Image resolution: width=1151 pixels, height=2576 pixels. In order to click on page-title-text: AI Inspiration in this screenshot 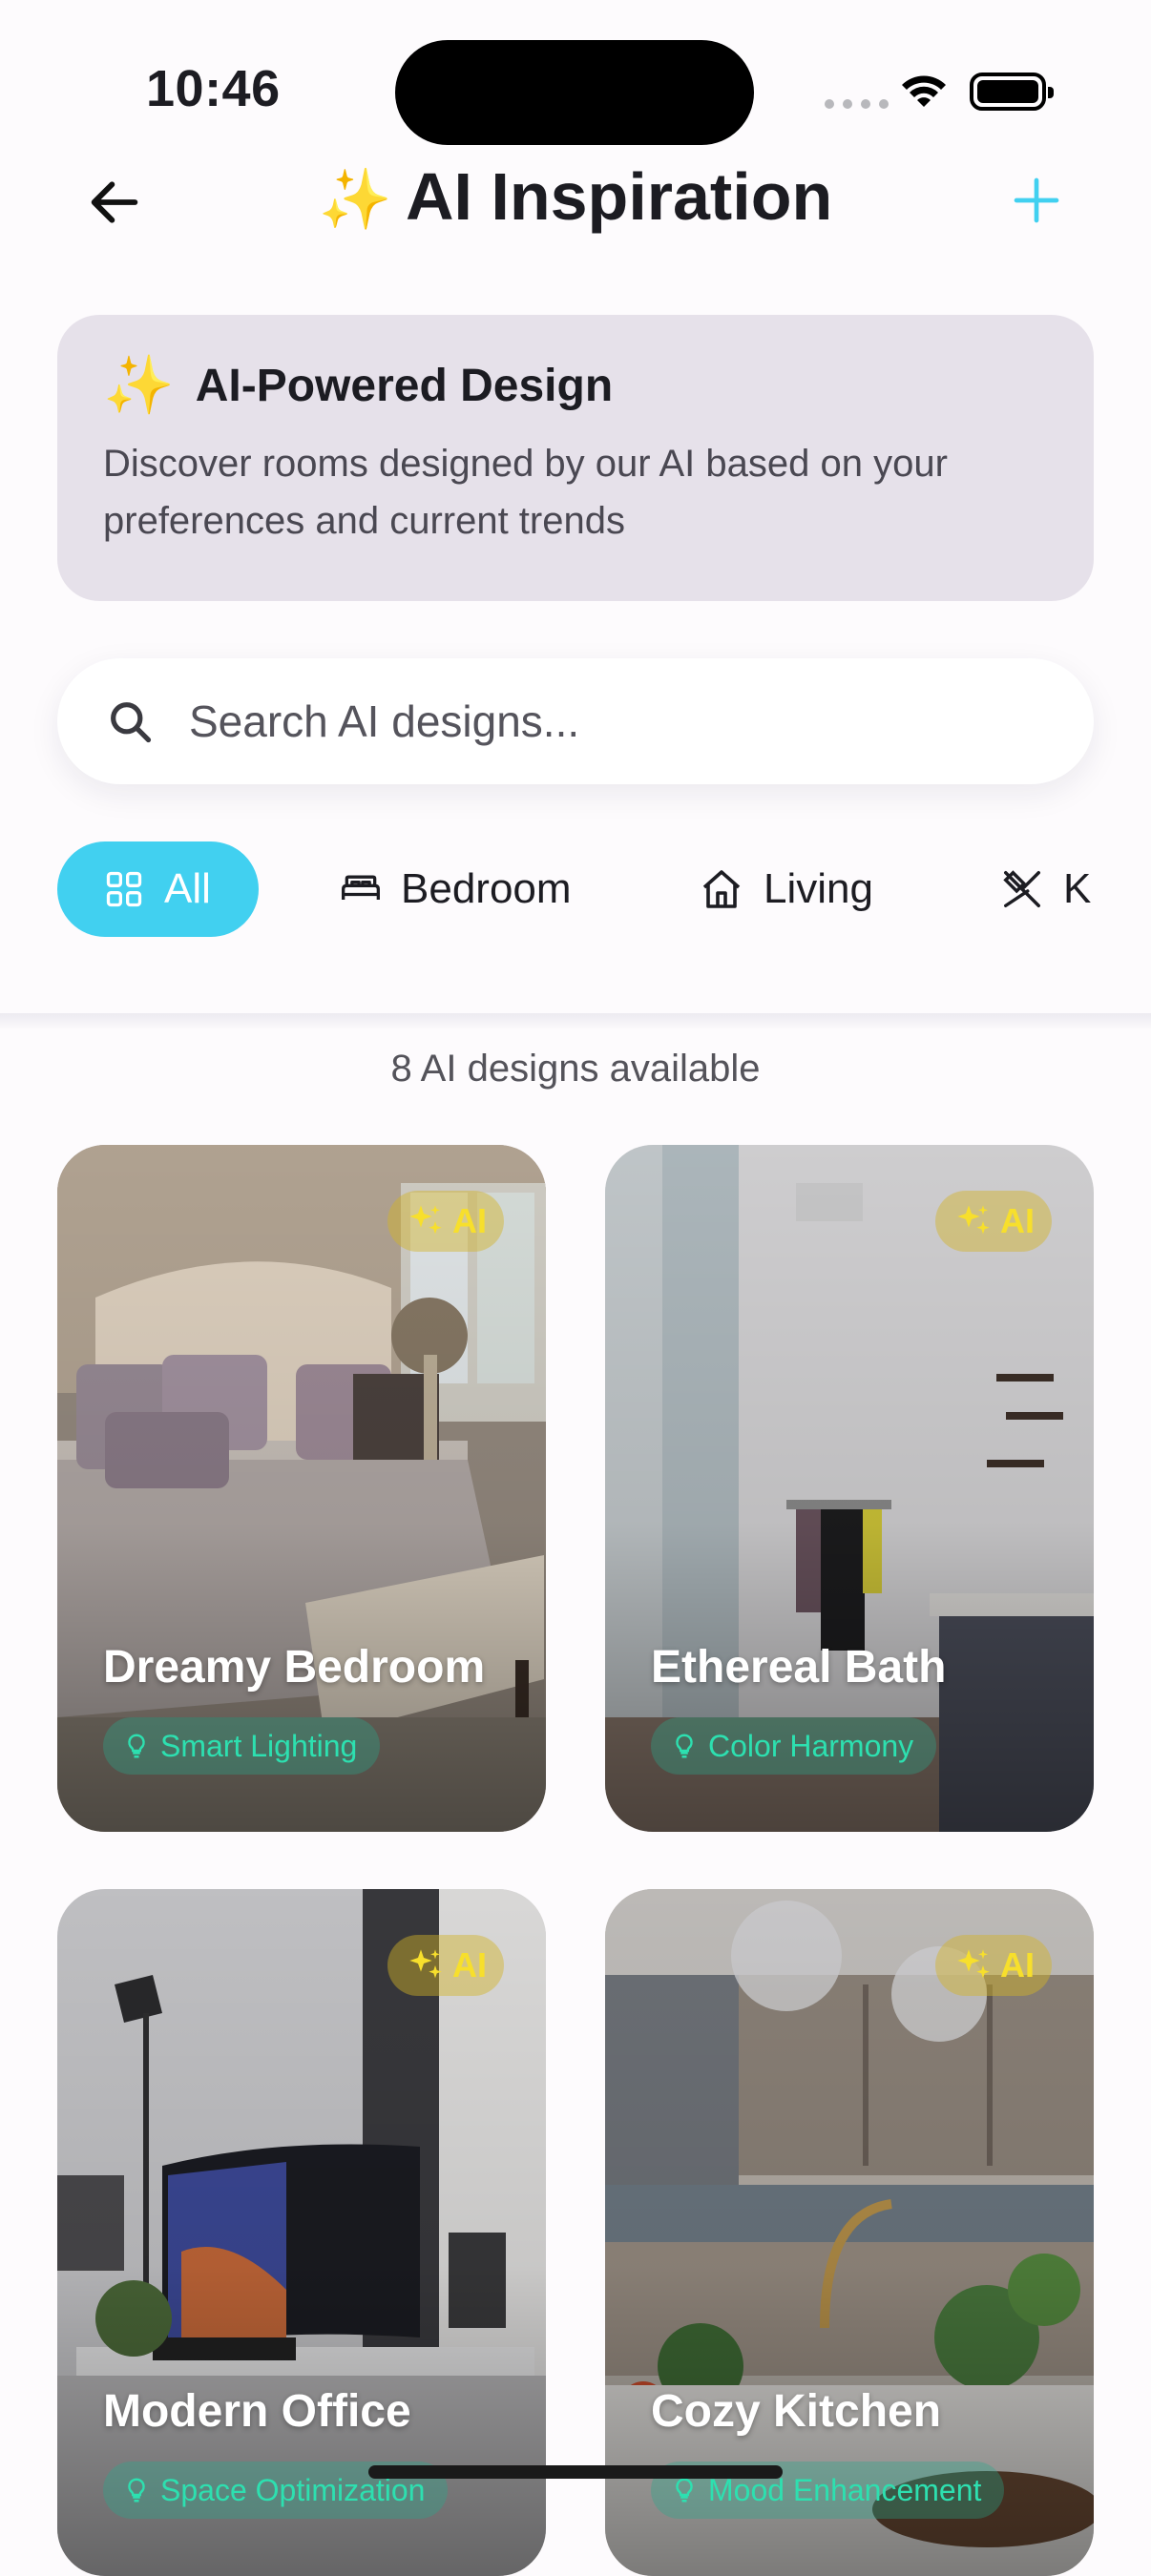, I will do `click(619, 196)`.